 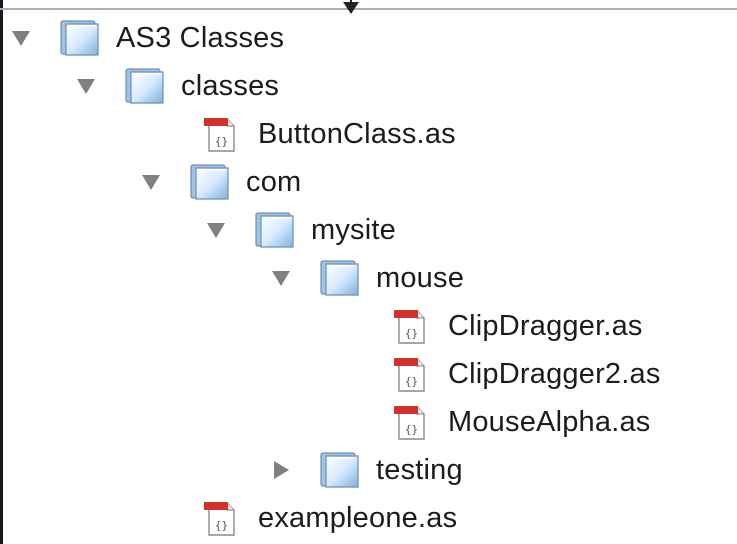 What do you see at coordinates (554, 373) in the screenshot?
I see `file-label: ClipDragger2.as` at bounding box center [554, 373].